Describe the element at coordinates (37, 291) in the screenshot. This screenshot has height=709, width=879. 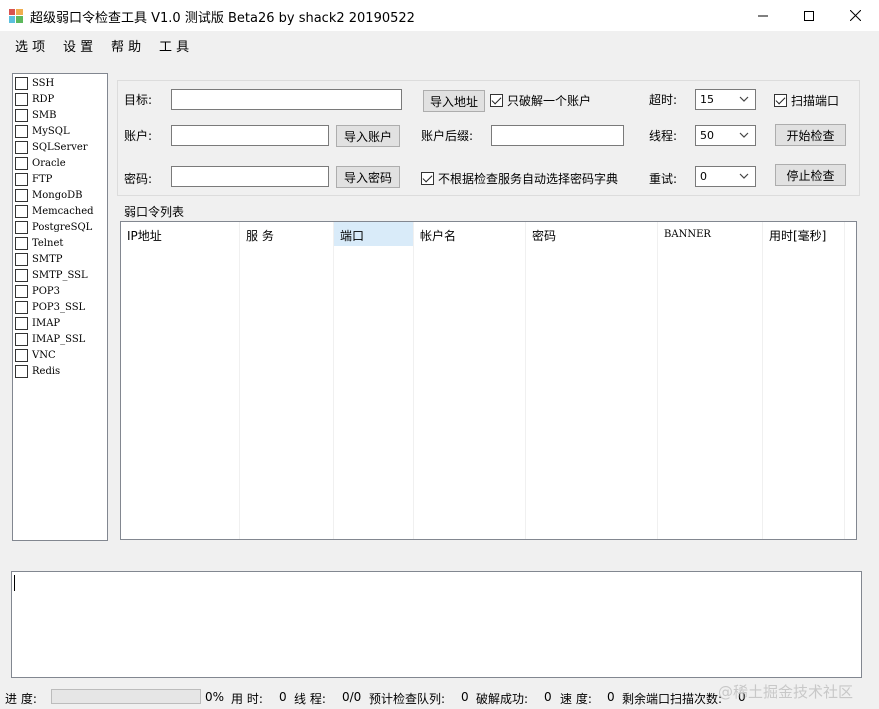
I see `service-item-pop3: POP3` at that location.